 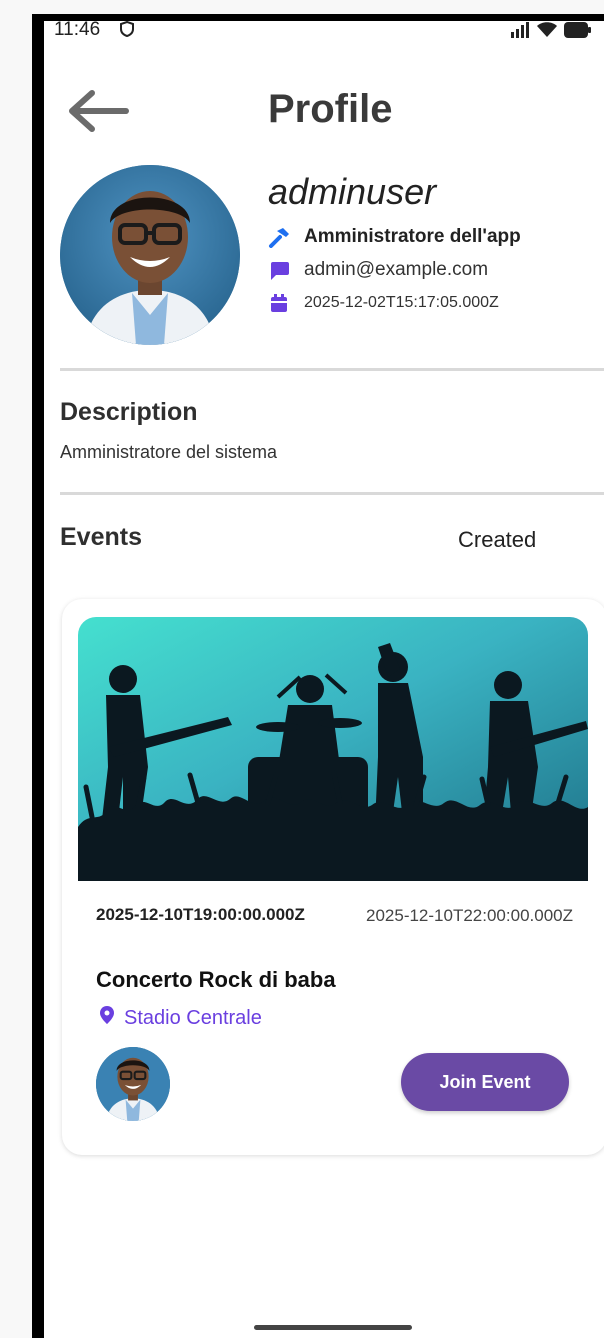 What do you see at coordinates (129, 412) in the screenshot?
I see `description-title: Description` at bounding box center [129, 412].